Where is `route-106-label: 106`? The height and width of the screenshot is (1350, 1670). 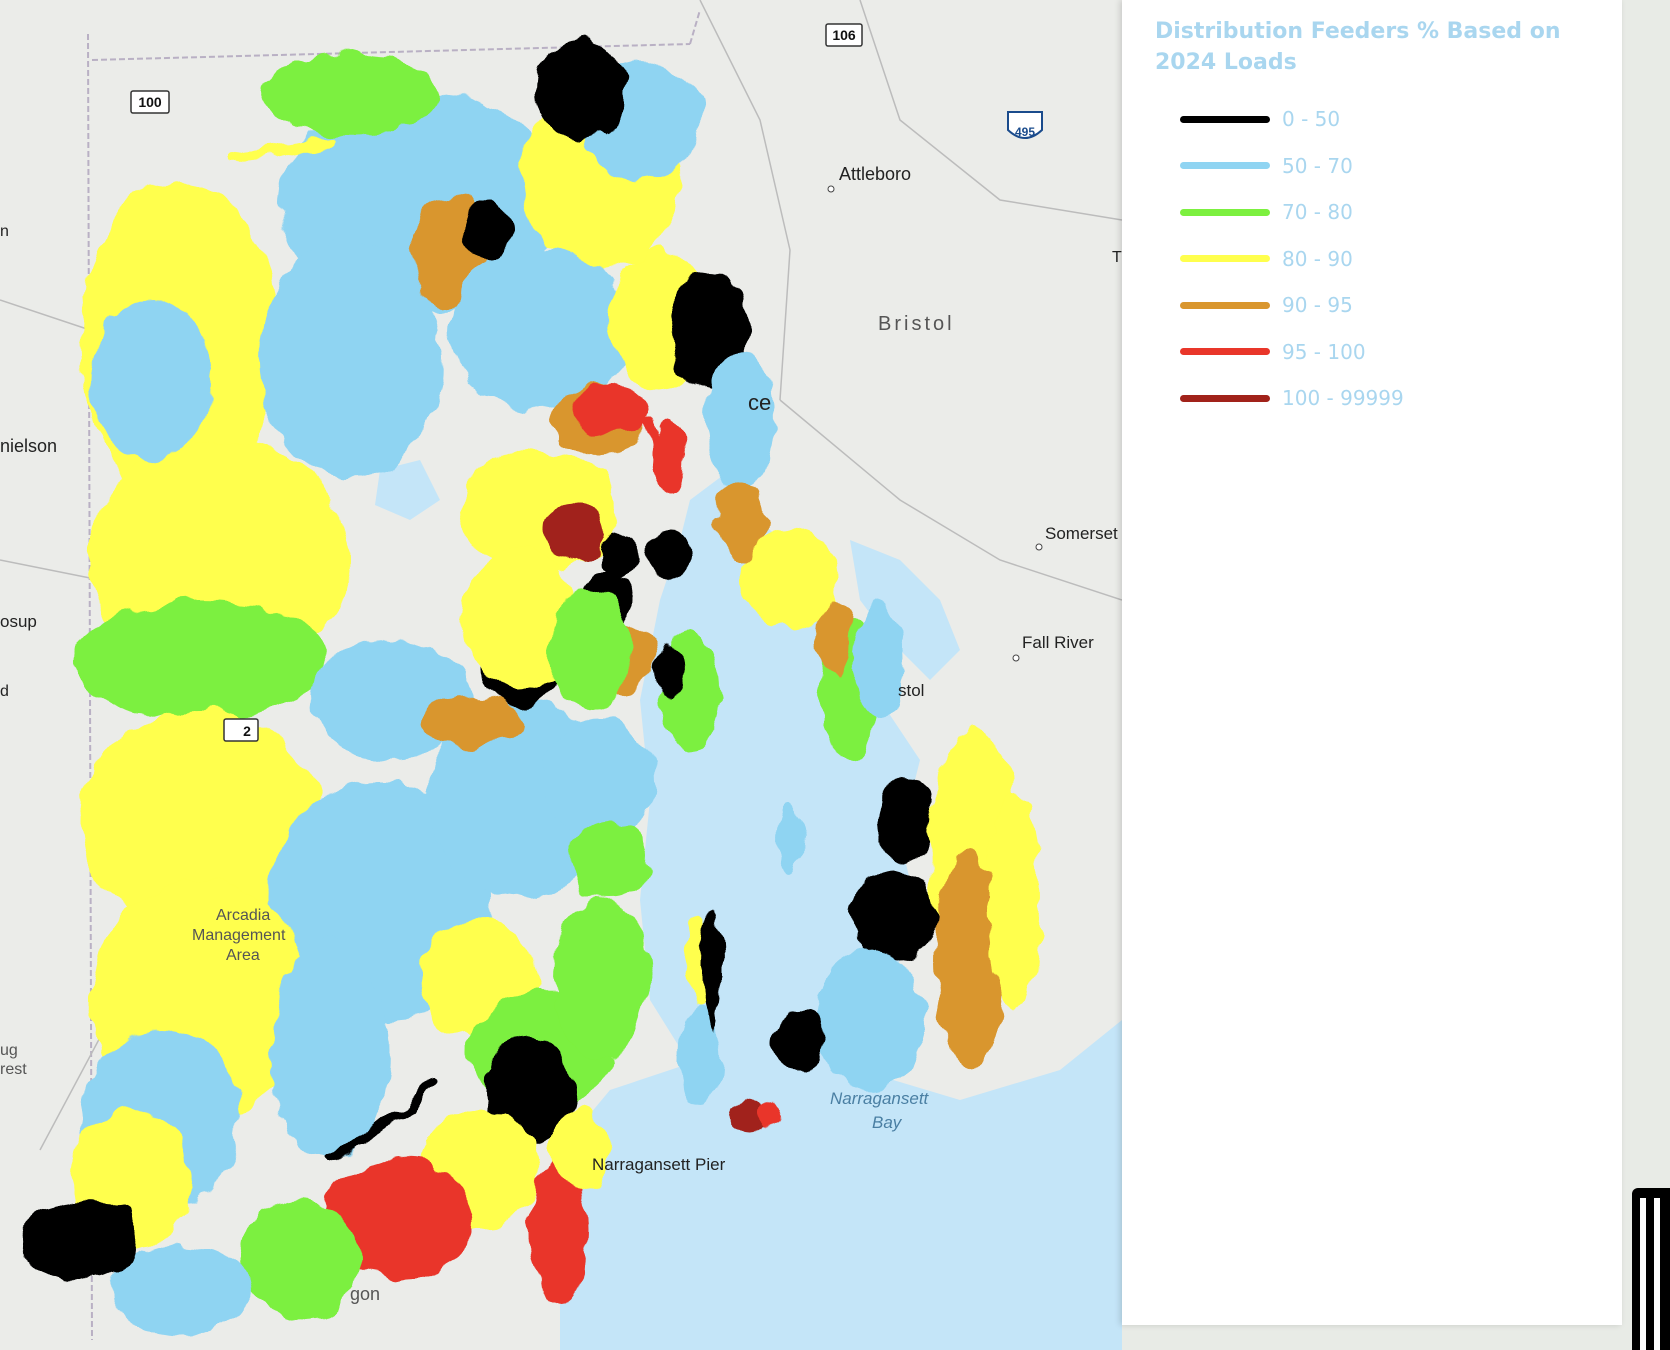 route-106-label: 106 is located at coordinates (844, 35).